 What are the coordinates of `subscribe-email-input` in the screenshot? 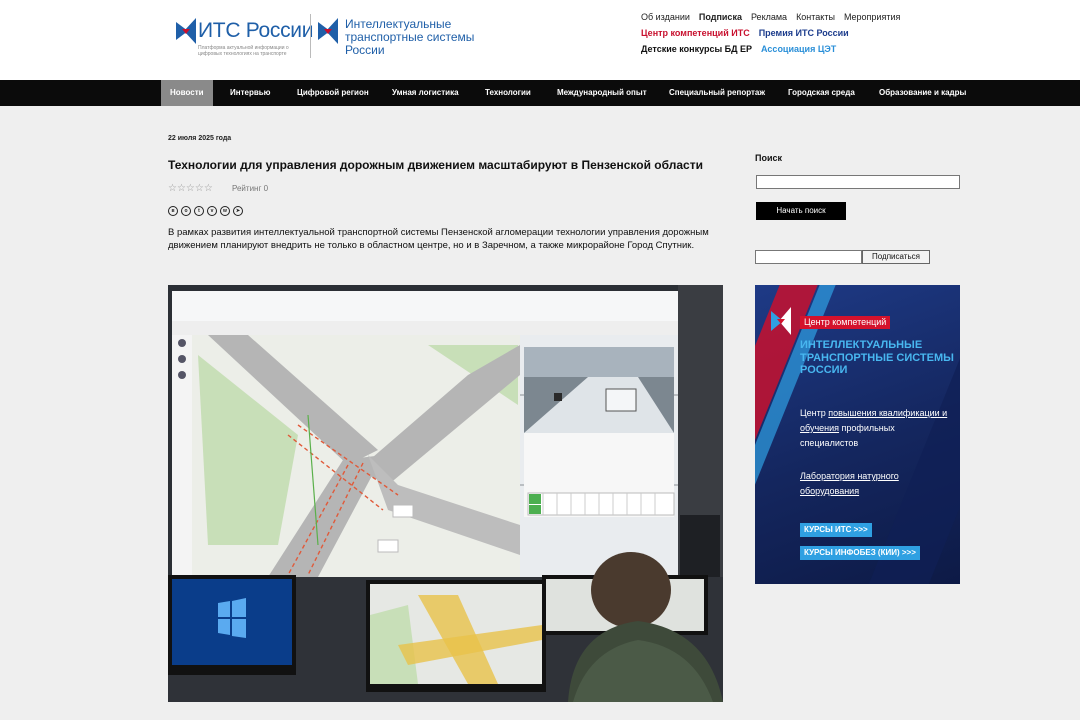 It's located at (808, 257).